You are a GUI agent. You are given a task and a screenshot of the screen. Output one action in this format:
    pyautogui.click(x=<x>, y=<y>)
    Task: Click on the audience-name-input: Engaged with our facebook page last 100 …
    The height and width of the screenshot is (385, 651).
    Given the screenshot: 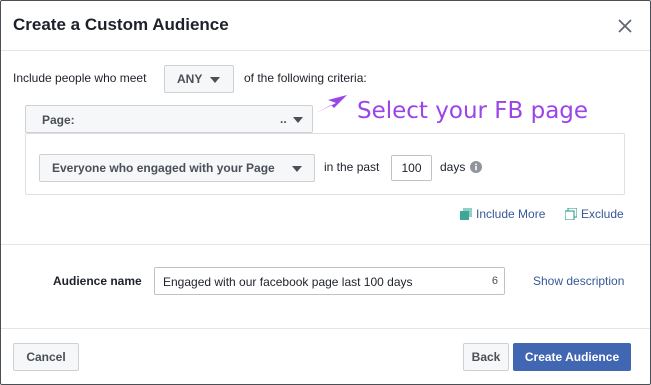 What is the action you would take?
    pyautogui.click(x=329, y=281)
    